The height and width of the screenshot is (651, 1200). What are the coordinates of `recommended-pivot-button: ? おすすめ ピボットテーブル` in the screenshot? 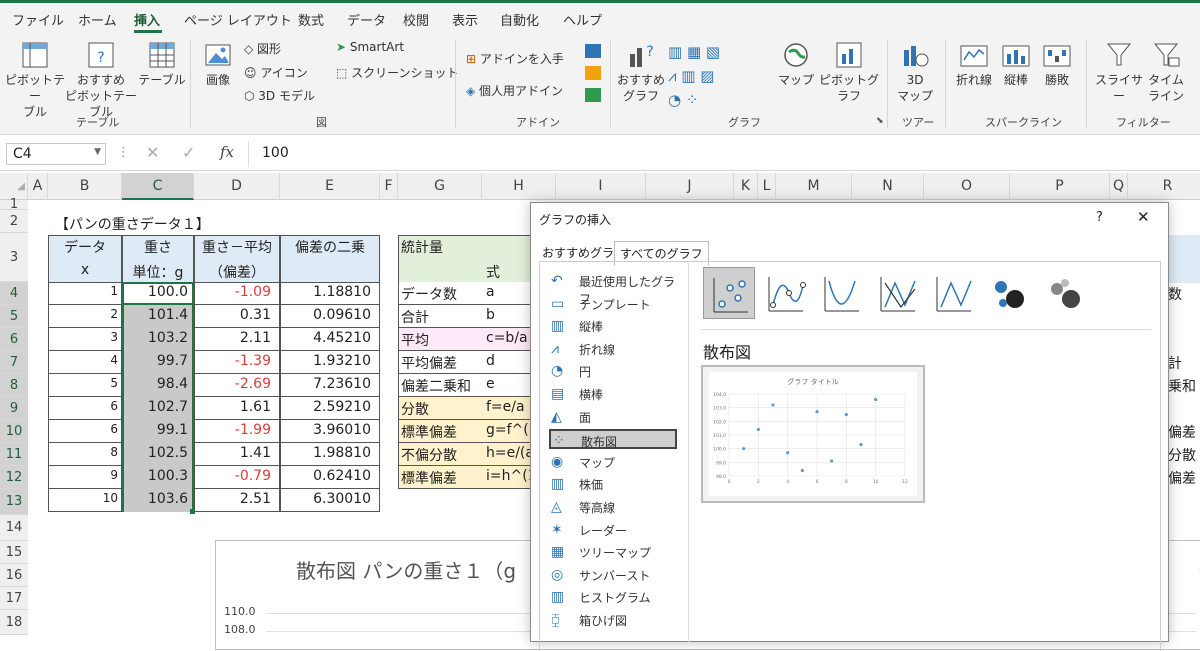 It's located at (101, 80).